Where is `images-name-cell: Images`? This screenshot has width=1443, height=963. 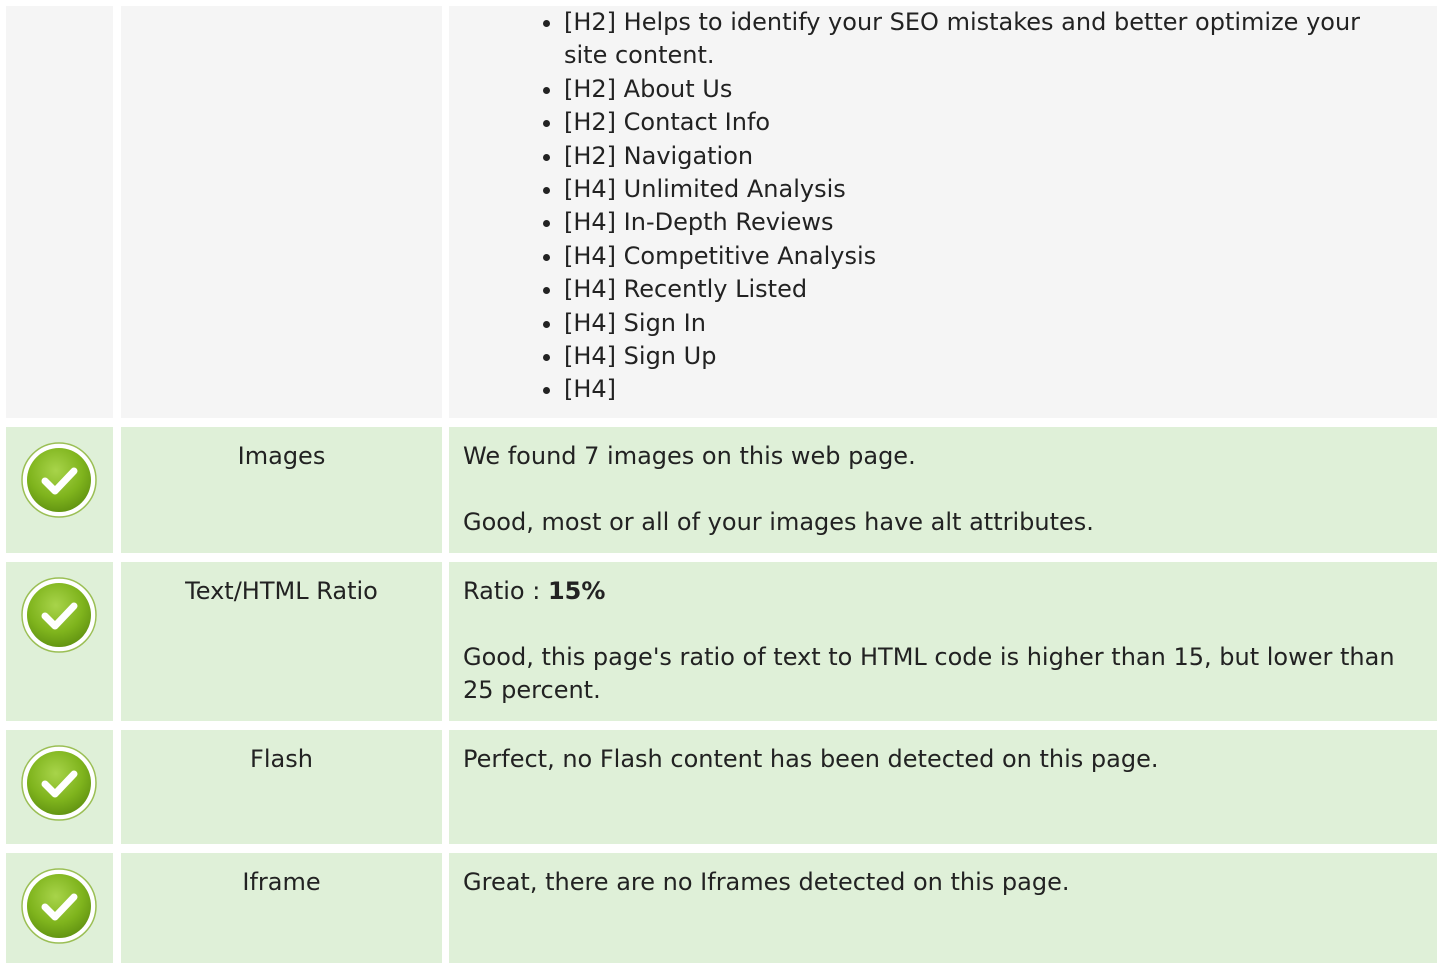 images-name-cell: Images is located at coordinates (281, 490).